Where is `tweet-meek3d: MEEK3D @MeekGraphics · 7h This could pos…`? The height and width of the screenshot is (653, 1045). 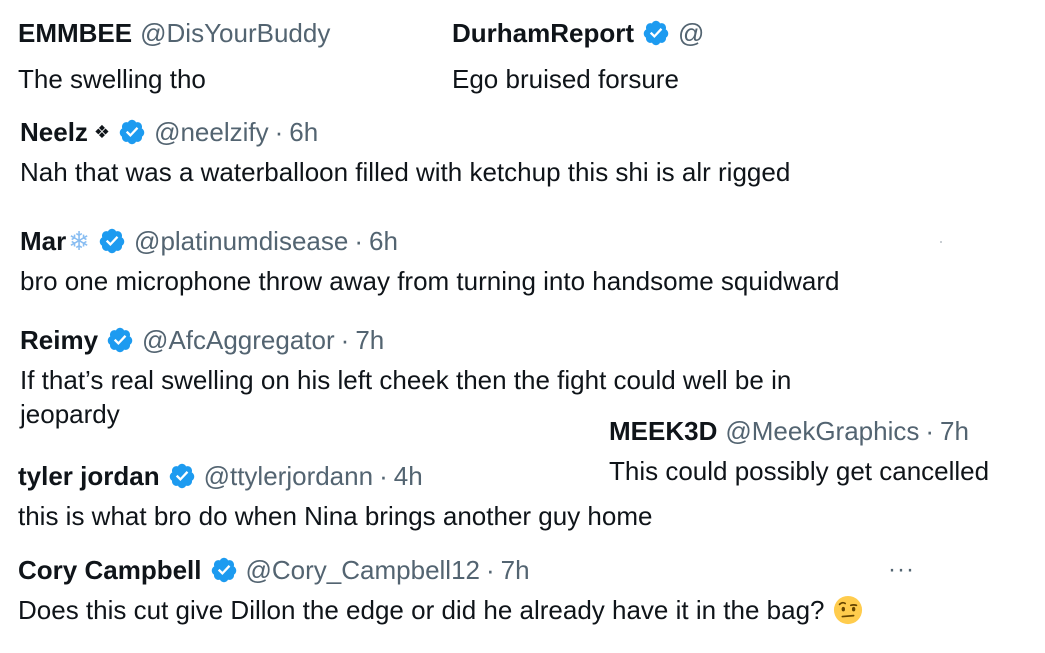
tweet-meek3d: MEEK3D @MeekGraphics · 7h This could pos… is located at coordinates (799, 451).